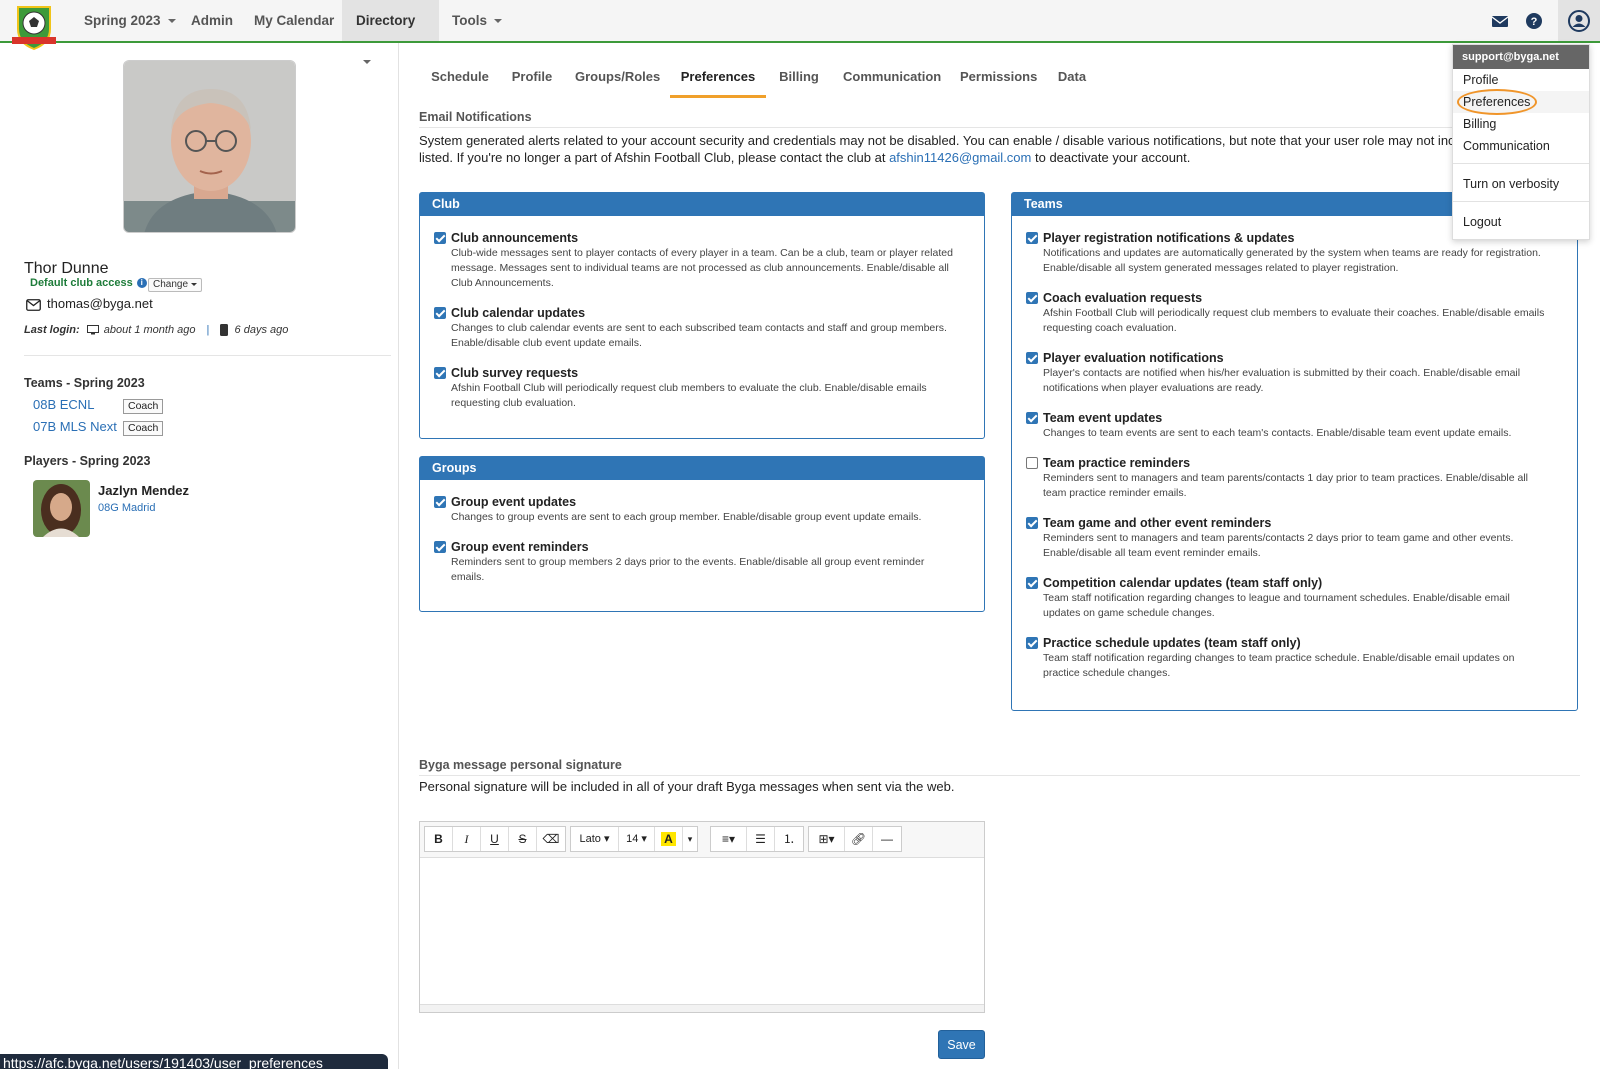 Image resolution: width=1600 pixels, height=1069 pixels. I want to click on change-access-button: Change, so click(175, 285).